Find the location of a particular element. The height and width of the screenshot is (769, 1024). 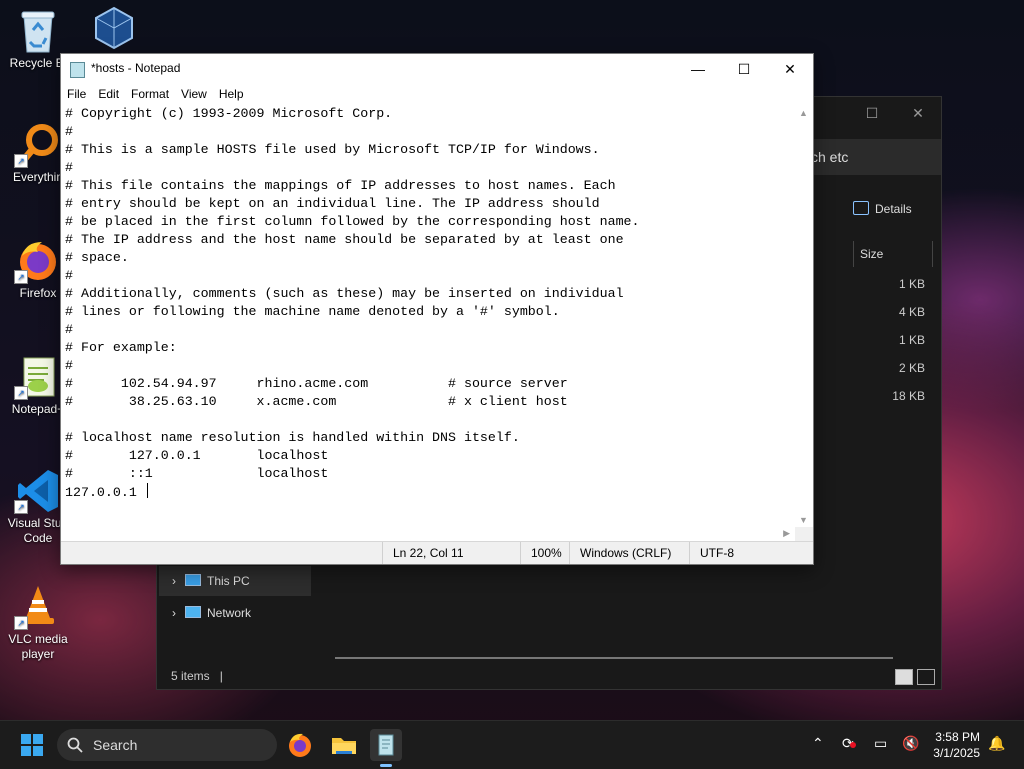

vlc-icon: ↗ is located at coordinates (37, 607).